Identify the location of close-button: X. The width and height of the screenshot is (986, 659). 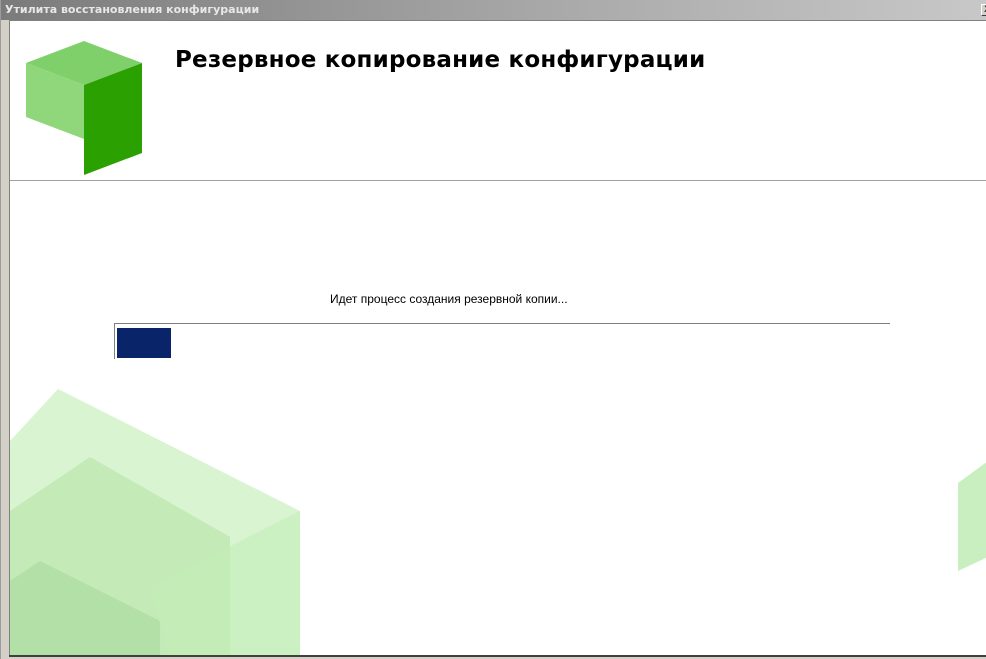
(983, 10).